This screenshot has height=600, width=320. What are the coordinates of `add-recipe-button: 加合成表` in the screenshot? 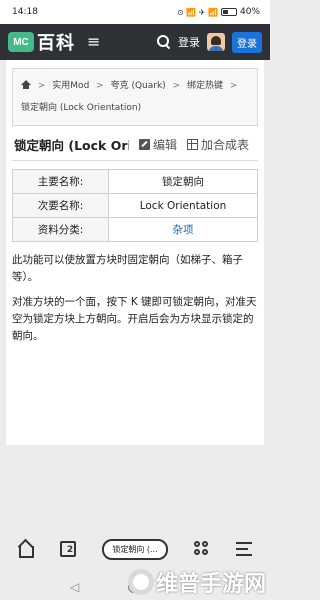 It's located at (218, 144).